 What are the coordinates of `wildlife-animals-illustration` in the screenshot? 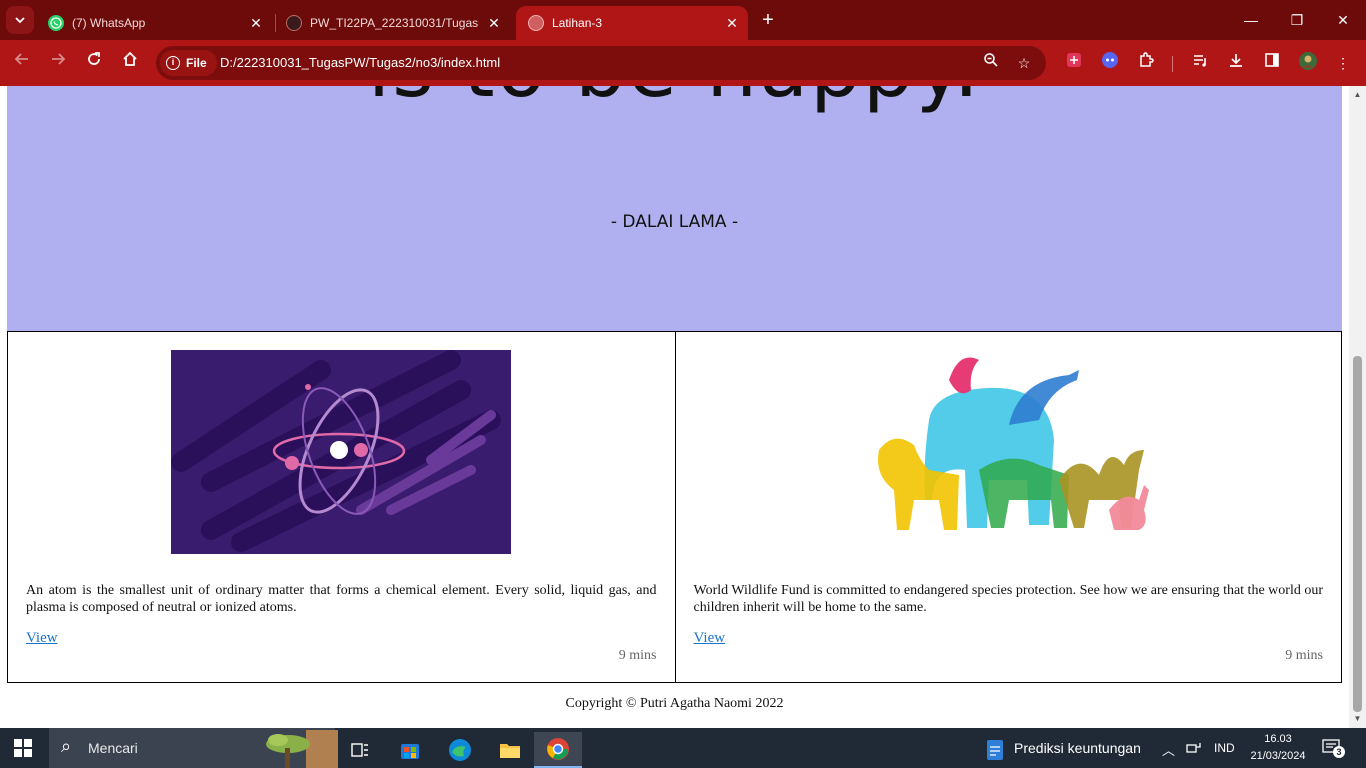 It's located at (1013, 443).